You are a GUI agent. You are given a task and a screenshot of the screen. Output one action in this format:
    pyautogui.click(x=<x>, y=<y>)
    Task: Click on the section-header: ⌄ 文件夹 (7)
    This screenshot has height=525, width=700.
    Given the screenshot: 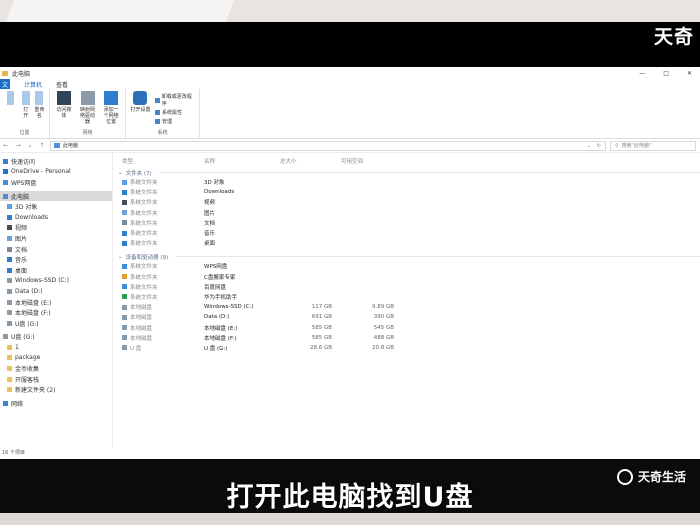 What is the action you would take?
    pyautogui.click(x=406, y=172)
    